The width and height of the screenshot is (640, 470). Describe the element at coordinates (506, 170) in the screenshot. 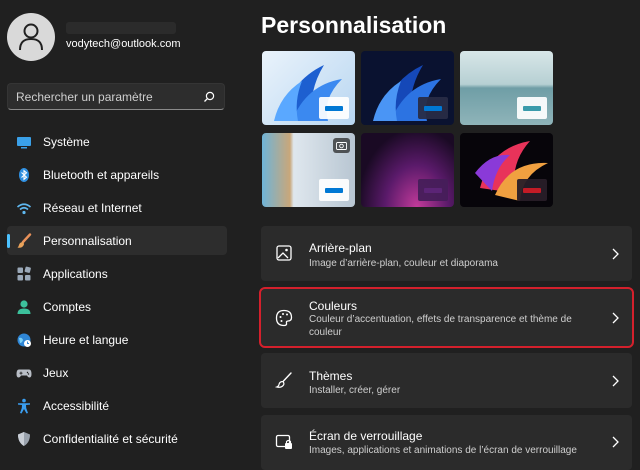

I see `theme-flow` at that location.